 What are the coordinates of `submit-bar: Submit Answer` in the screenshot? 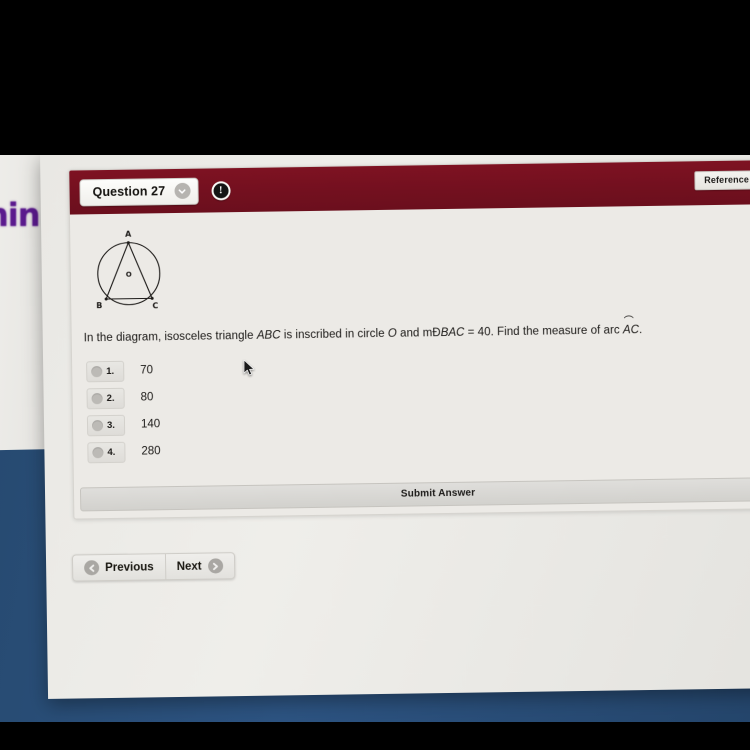 It's located at (414, 493).